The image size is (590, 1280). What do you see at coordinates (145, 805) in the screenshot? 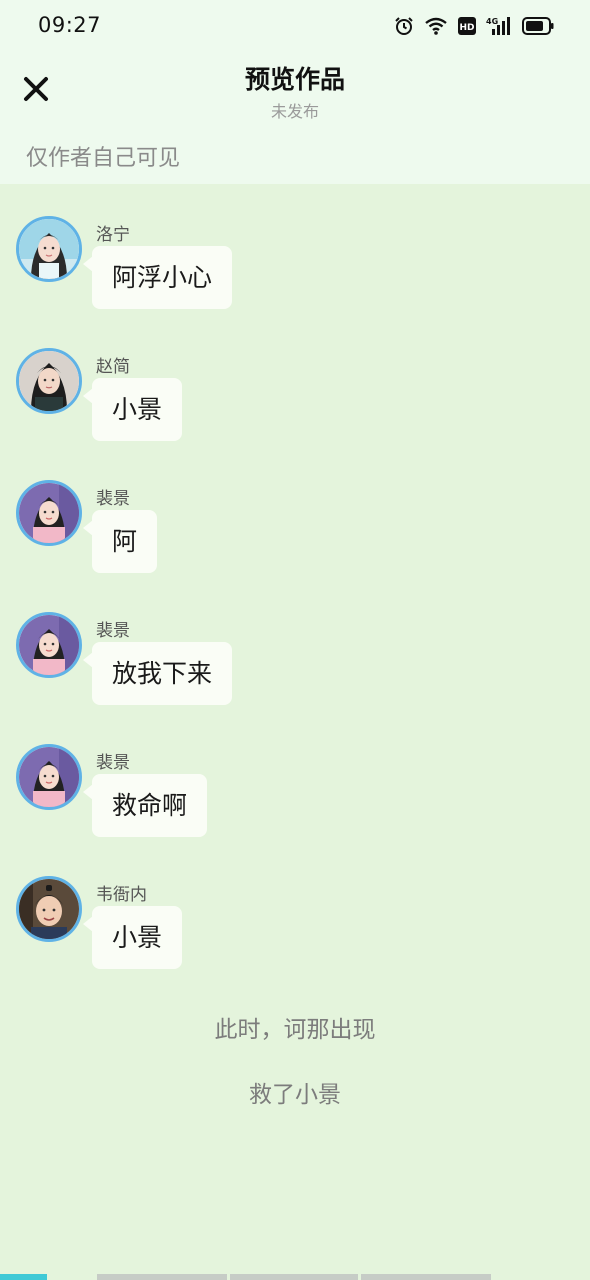
I see `message-bubble: 救命啊` at bounding box center [145, 805].